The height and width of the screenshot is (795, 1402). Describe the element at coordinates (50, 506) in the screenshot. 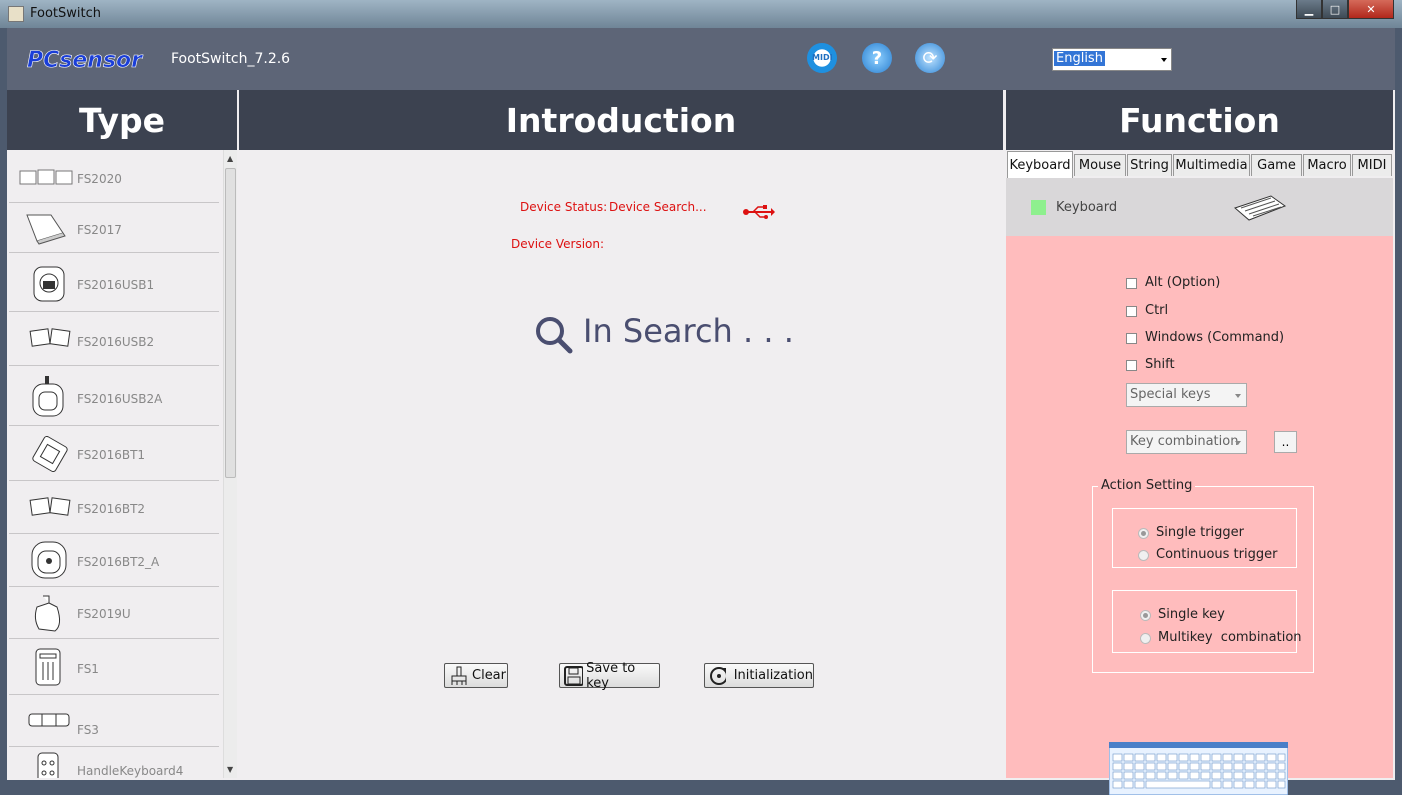

I see `fs2016bt2-device-icon` at that location.